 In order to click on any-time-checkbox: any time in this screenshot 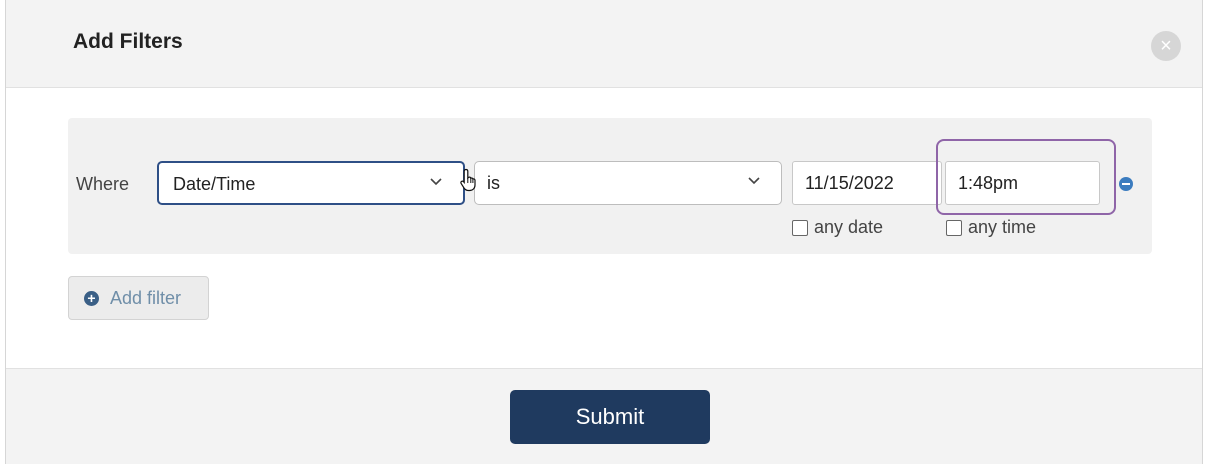, I will do `click(991, 227)`.